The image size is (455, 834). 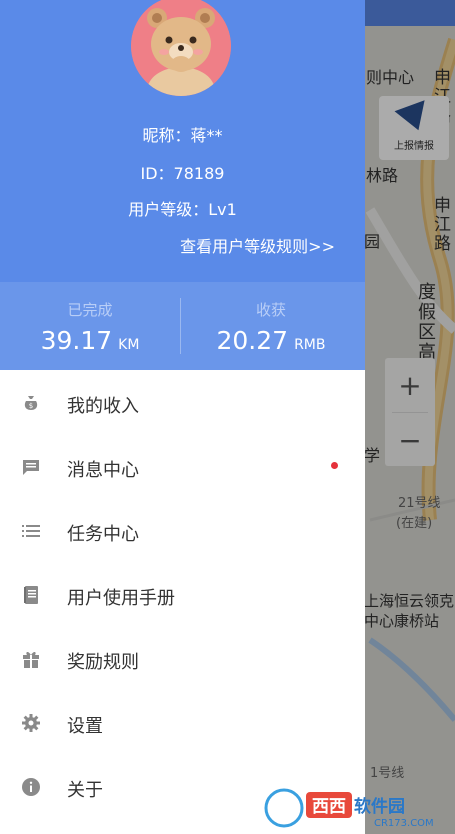 What do you see at coordinates (167, 245) in the screenshot?
I see `level-rules-link: 查看用户等级规则>>` at bounding box center [167, 245].